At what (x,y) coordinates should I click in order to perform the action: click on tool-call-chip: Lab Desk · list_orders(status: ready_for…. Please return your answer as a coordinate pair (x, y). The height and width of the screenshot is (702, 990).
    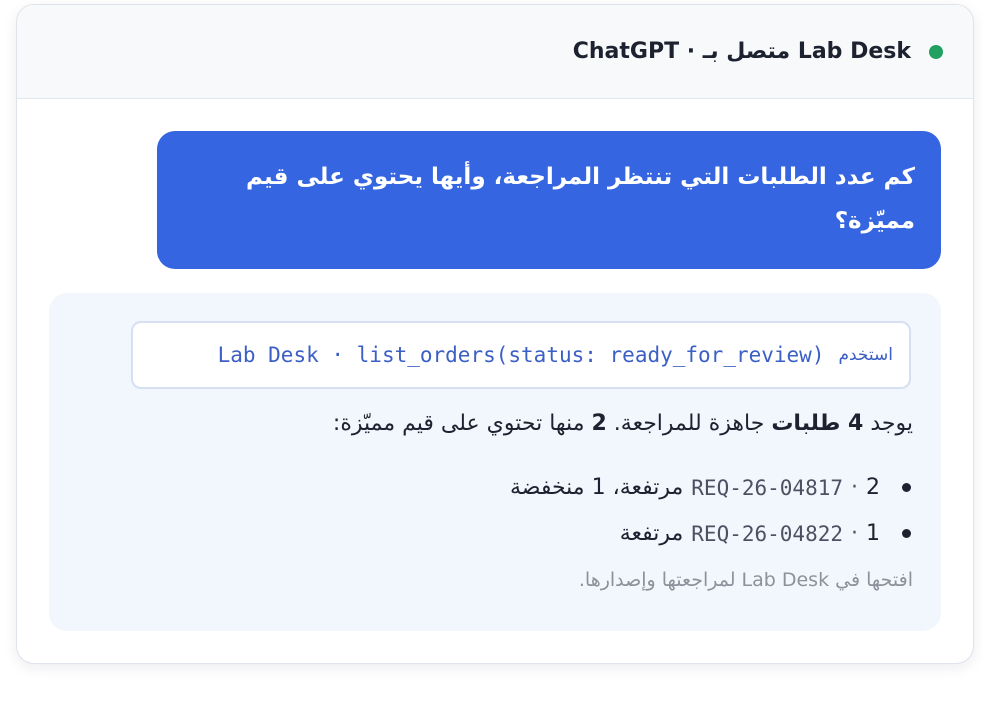
    Looking at the image, I should click on (521, 355).